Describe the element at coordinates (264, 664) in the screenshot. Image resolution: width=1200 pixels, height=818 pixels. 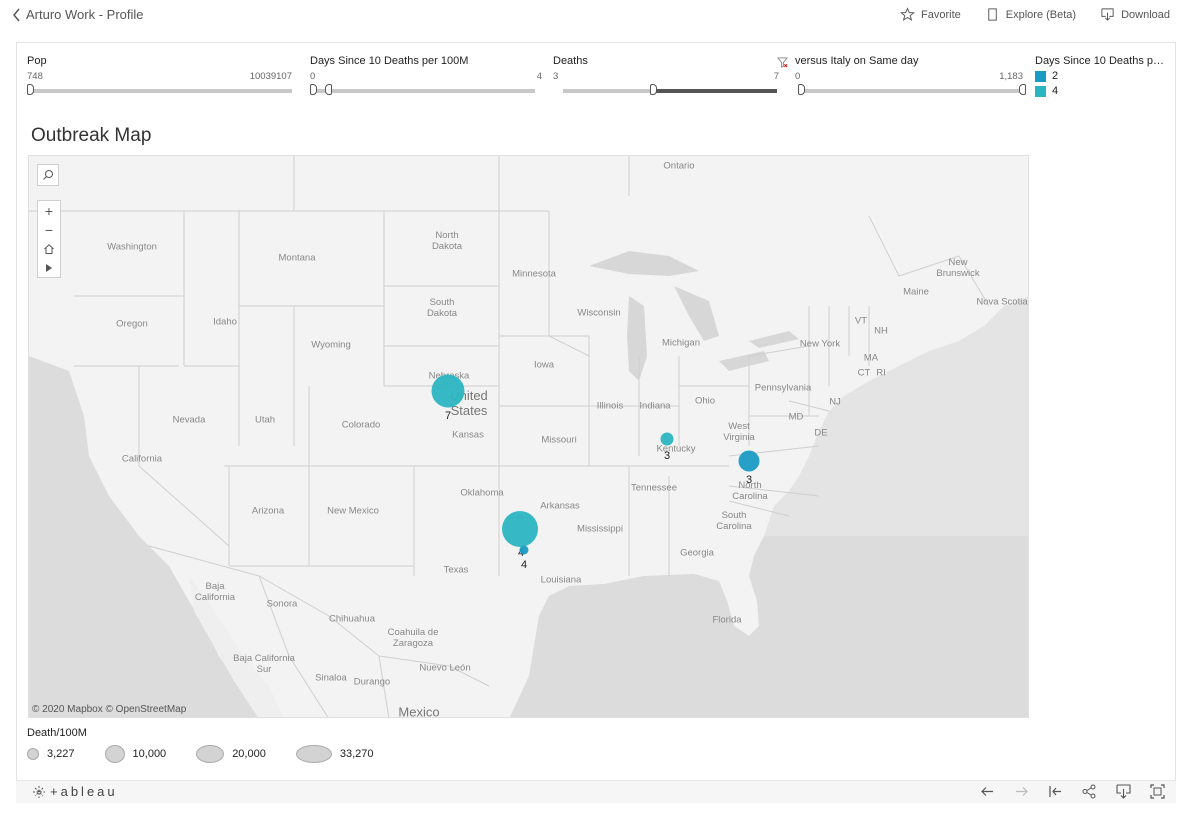
I see `label-baja-california-sur: Baja California Sur` at that location.